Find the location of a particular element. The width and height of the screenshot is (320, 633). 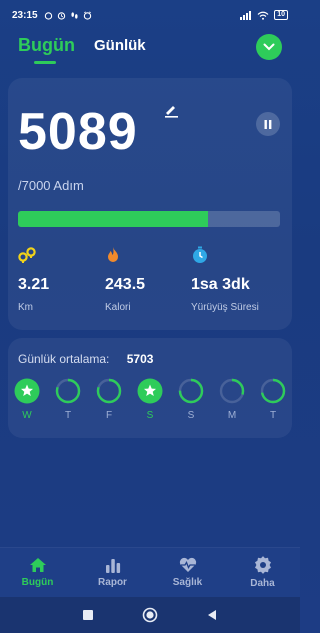

heart-pulse-icon is located at coordinates (187, 564).